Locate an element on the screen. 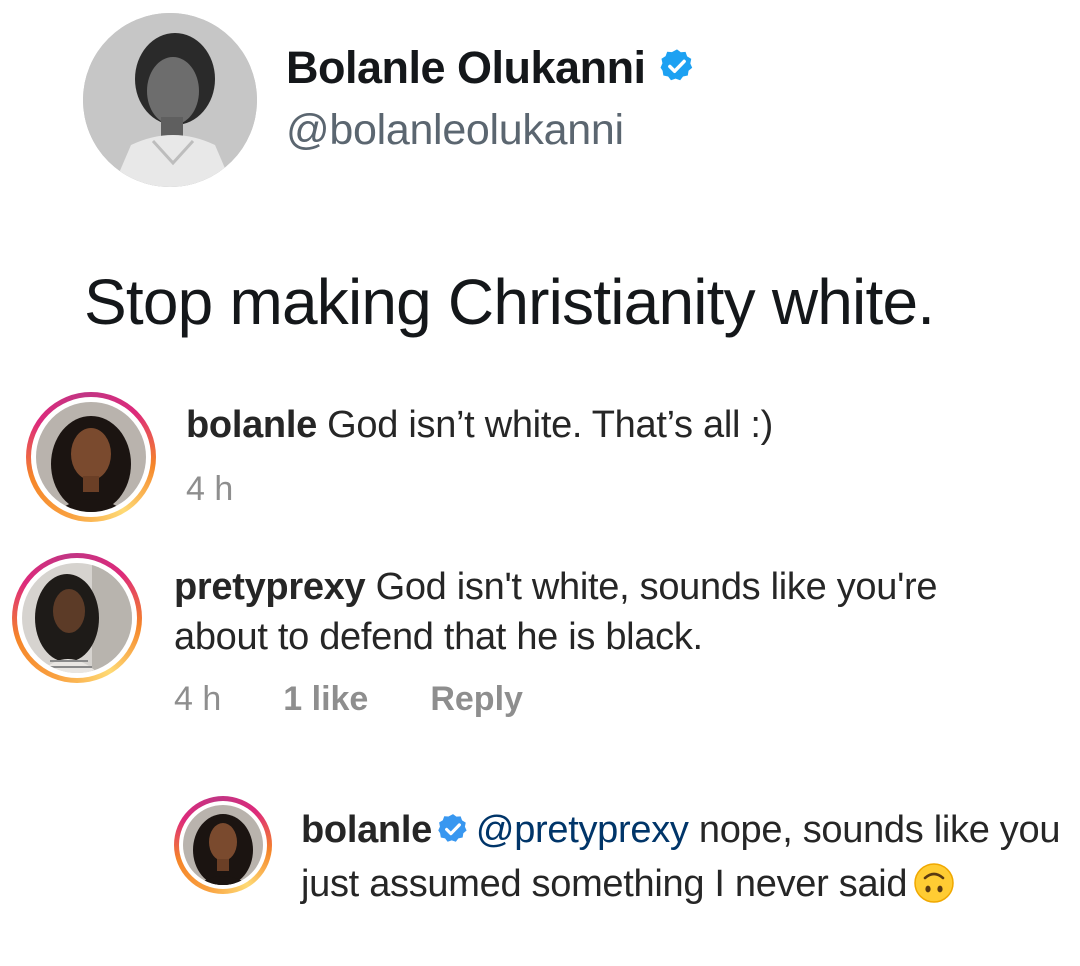 The width and height of the screenshot is (1080, 966). comment-1-meta: 4 h is located at coordinates (209, 489).